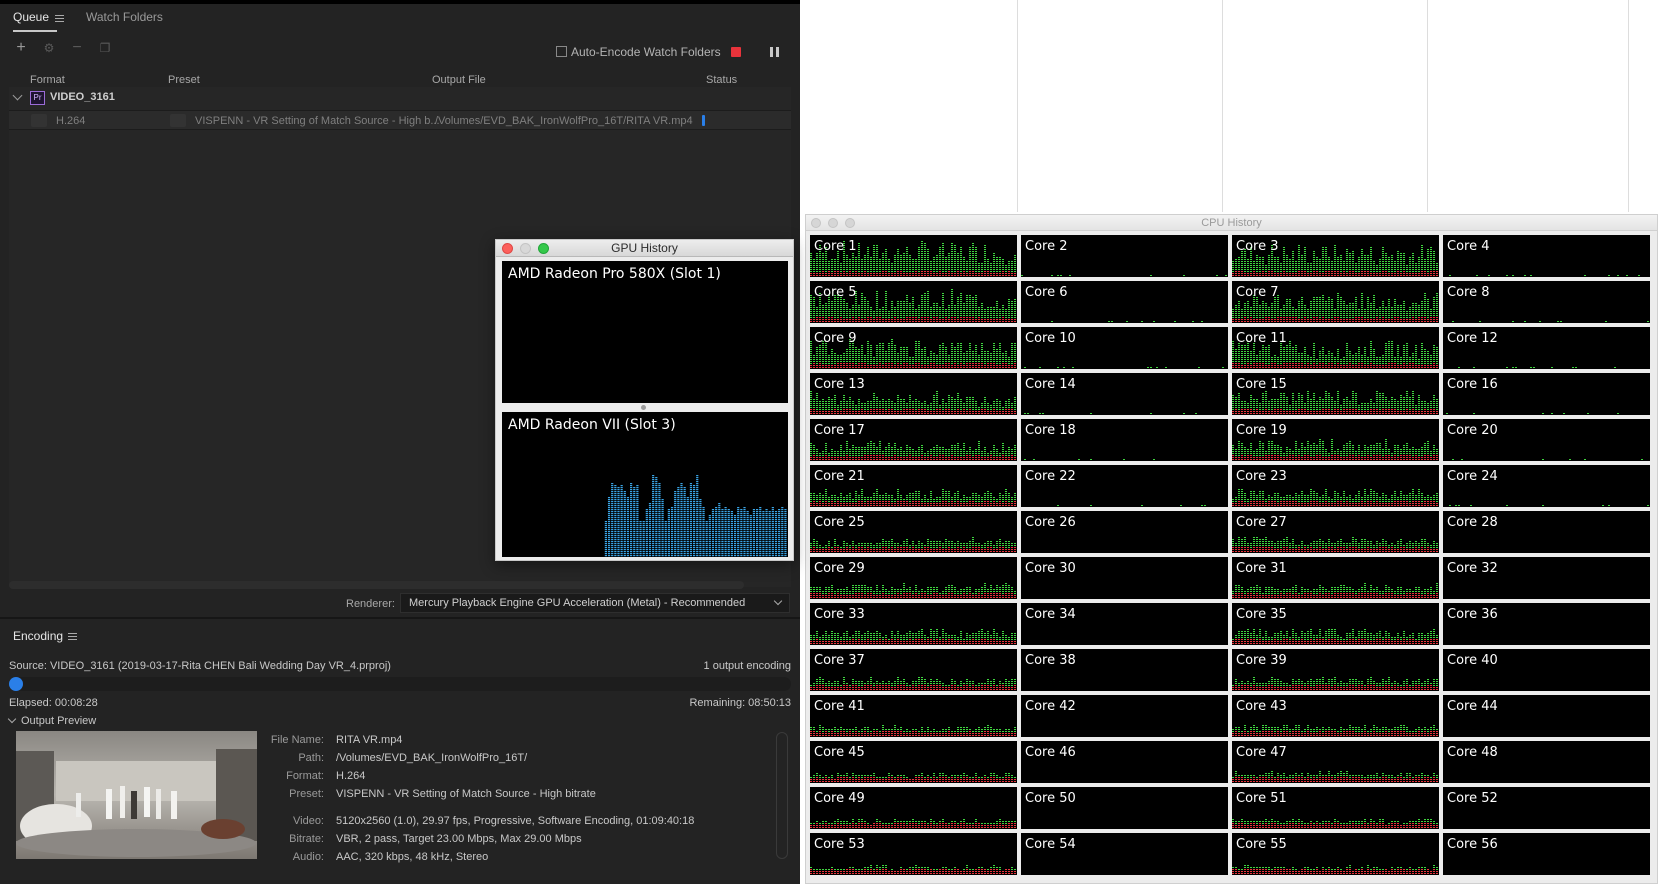 The image size is (1658, 884). Describe the element at coordinates (736, 52) in the screenshot. I see `stop-queue-button` at that location.